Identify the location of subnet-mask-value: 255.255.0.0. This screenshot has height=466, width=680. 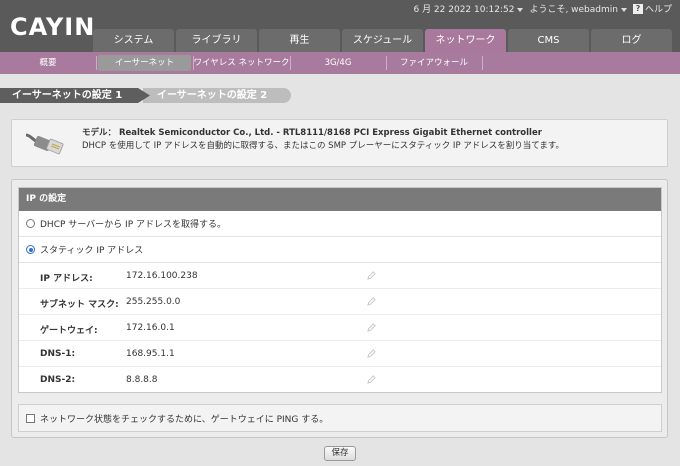
(153, 302).